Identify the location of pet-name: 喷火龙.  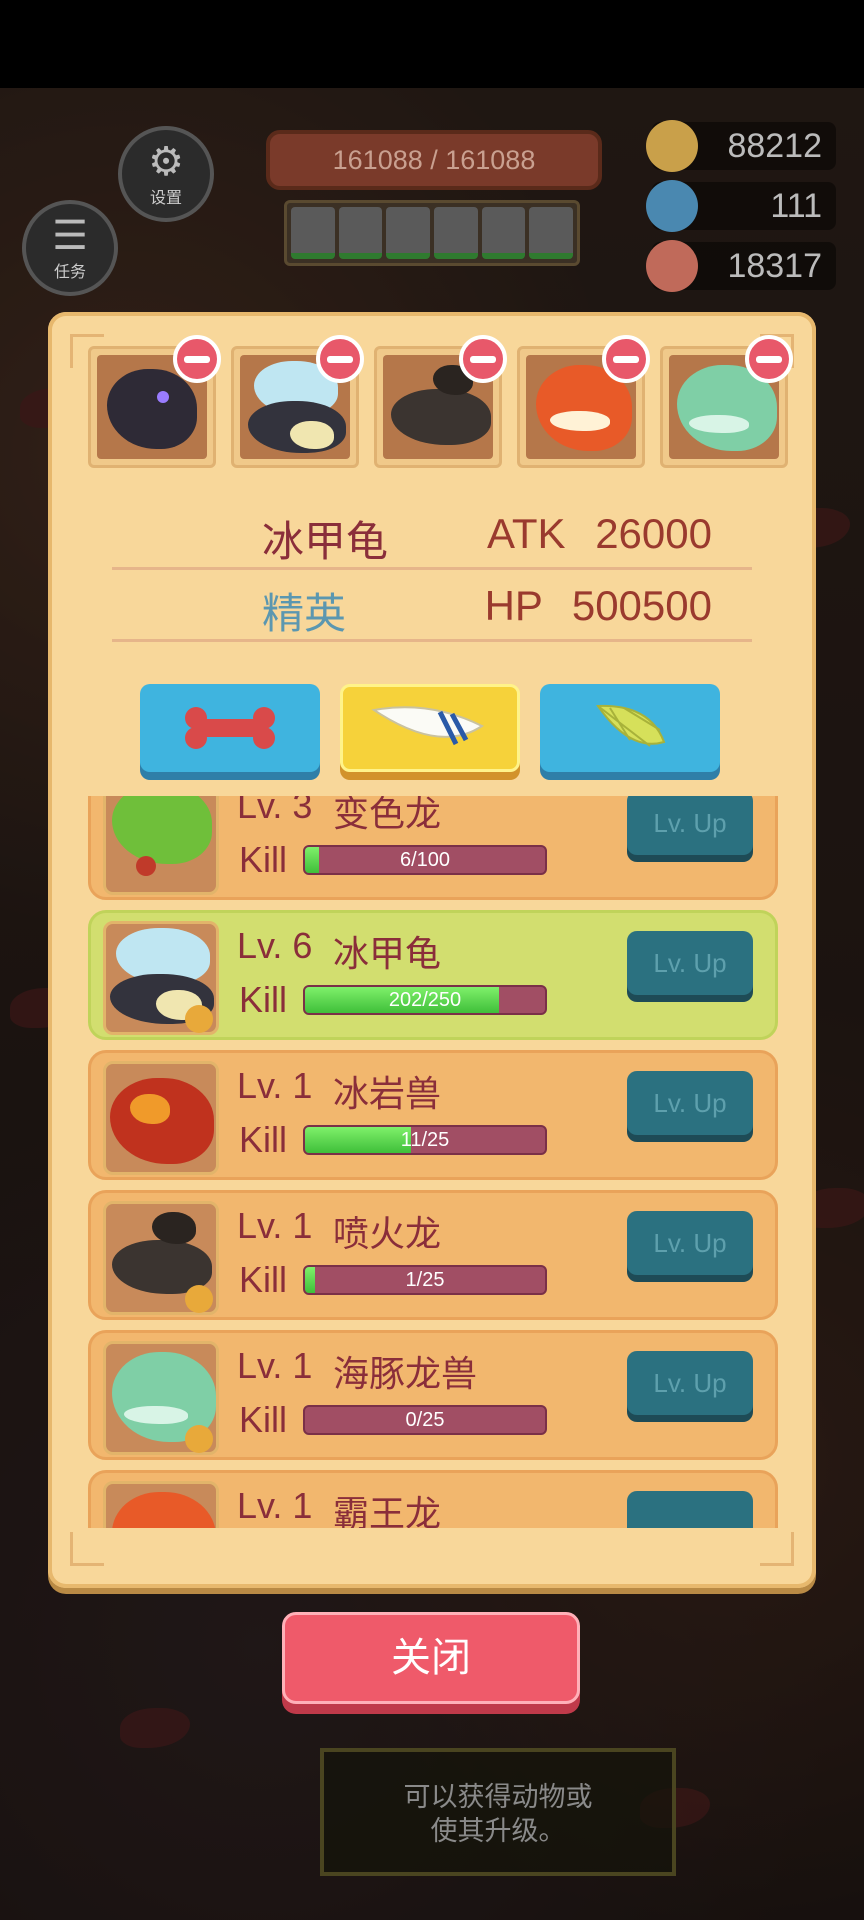
(387, 1233).